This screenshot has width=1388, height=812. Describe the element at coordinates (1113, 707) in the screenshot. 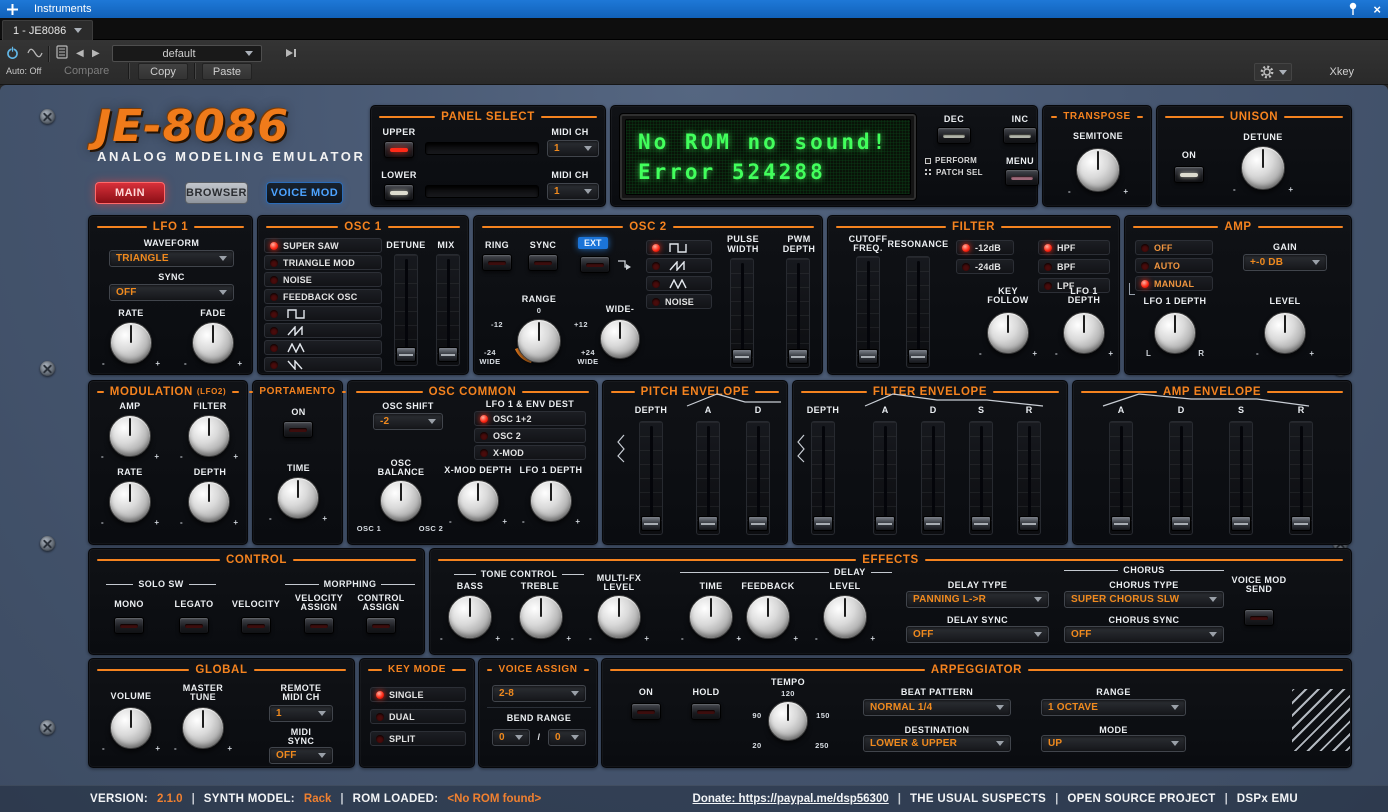

I see `arp-range-select: 1 OCTAVE` at that location.